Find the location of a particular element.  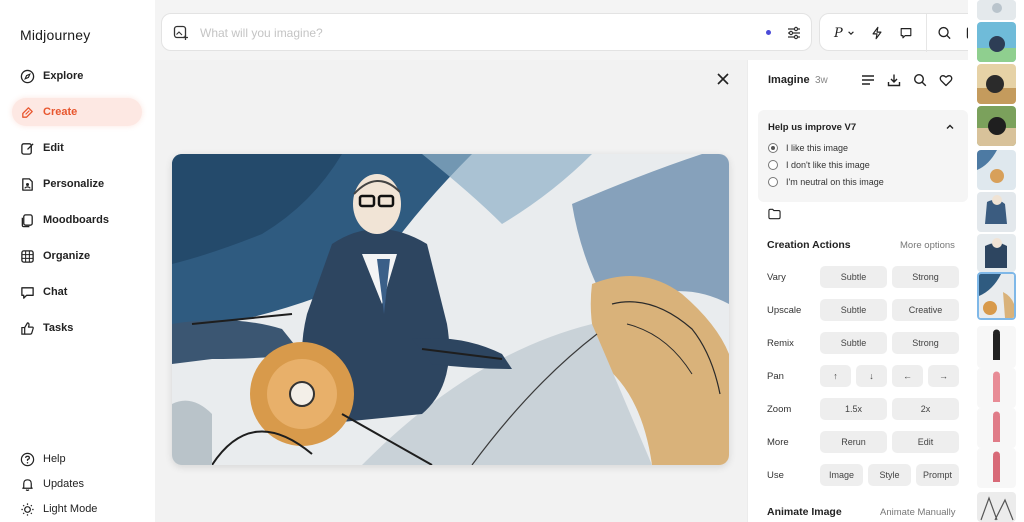

nav-label-edit: Edit is located at coordinates (53, 148).